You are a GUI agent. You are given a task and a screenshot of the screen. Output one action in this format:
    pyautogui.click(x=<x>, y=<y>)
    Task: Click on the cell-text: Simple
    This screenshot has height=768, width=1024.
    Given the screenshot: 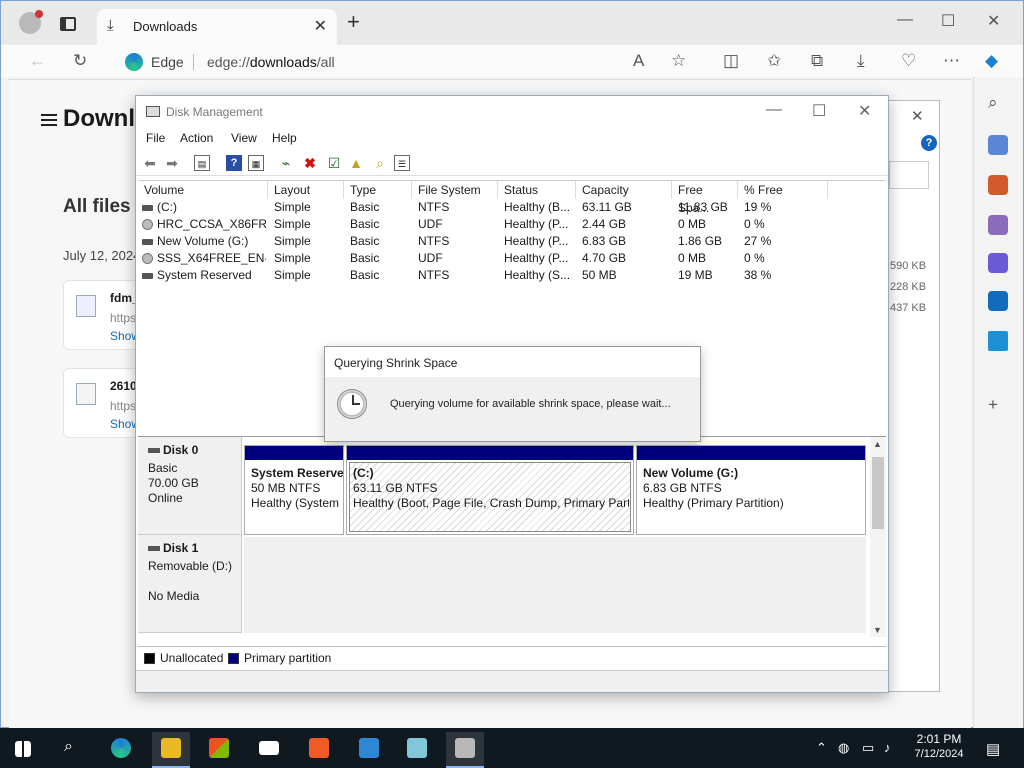 What is the action you would take?
    pyautogui.click(x=292, y=241)
    